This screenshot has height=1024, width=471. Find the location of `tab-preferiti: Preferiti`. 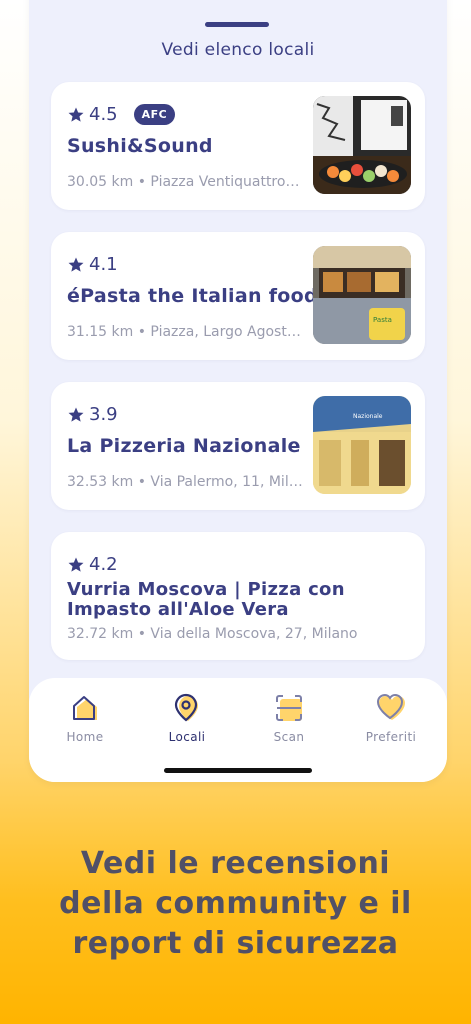

tab-preferiti: Preferiti is located at coordinates (391, 718).